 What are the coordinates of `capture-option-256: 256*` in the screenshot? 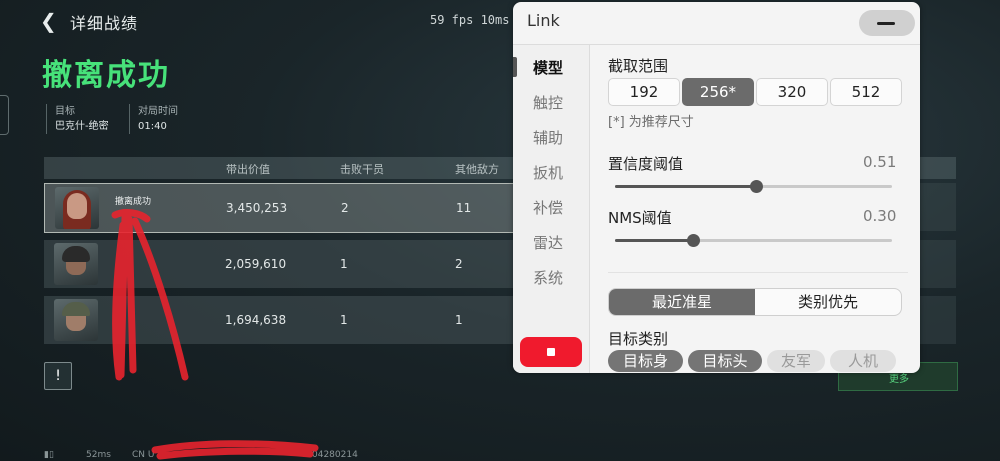 It's located at (718, 92).